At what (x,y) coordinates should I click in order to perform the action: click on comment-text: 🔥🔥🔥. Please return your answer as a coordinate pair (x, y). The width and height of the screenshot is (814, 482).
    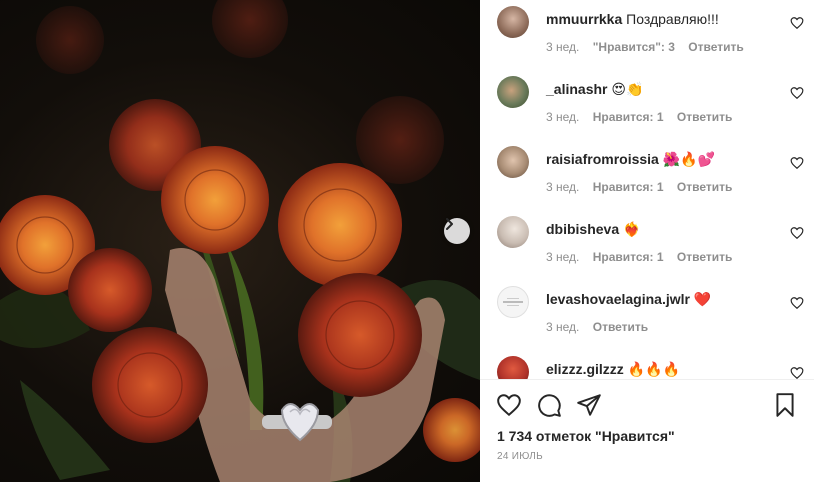
    Looking at the image, I should click on (653, 370).